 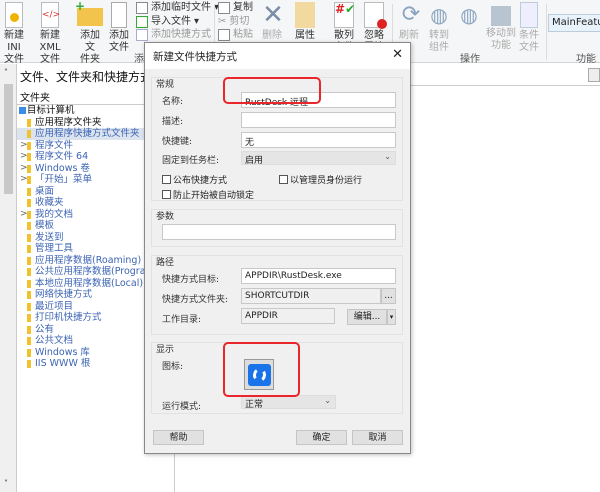 What do you see at coordinates (288, 402) in the screenshot?
I see `run-mode-select: 正常 ⌄` at bounding box center [288, 402].